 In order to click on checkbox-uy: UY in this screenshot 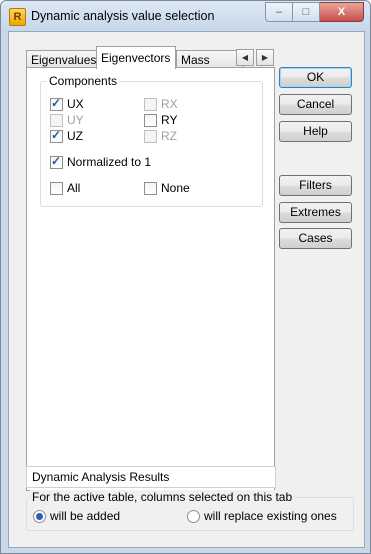, I will do `click(67, 120)`.